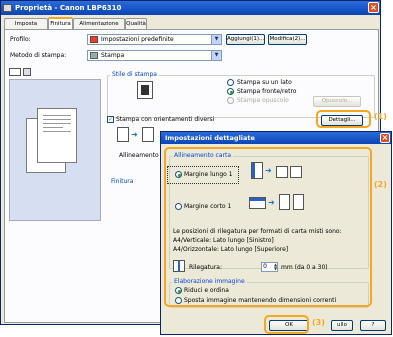 The width and height of the screenshot is (393, 337). I want to click on page-preview, so click(55, 150).